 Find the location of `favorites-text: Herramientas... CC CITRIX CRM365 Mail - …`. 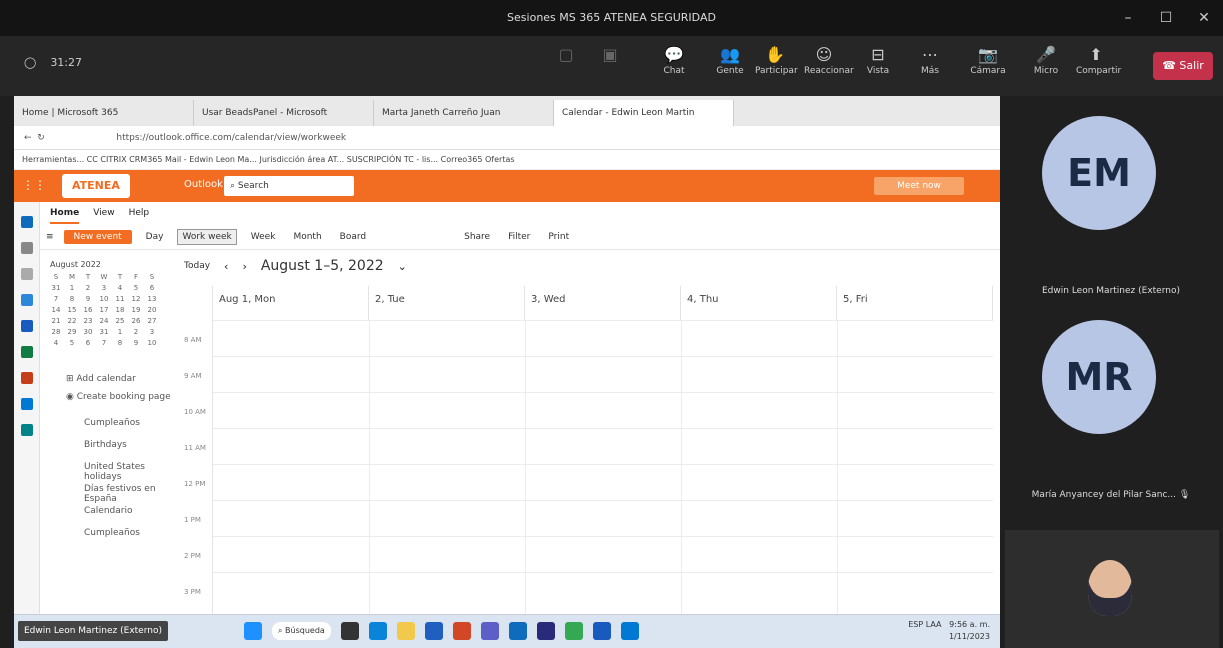

favorites-text: Herramientas... CC CITRIX CRM365 Mail - … is located at coordinates (268, 159).